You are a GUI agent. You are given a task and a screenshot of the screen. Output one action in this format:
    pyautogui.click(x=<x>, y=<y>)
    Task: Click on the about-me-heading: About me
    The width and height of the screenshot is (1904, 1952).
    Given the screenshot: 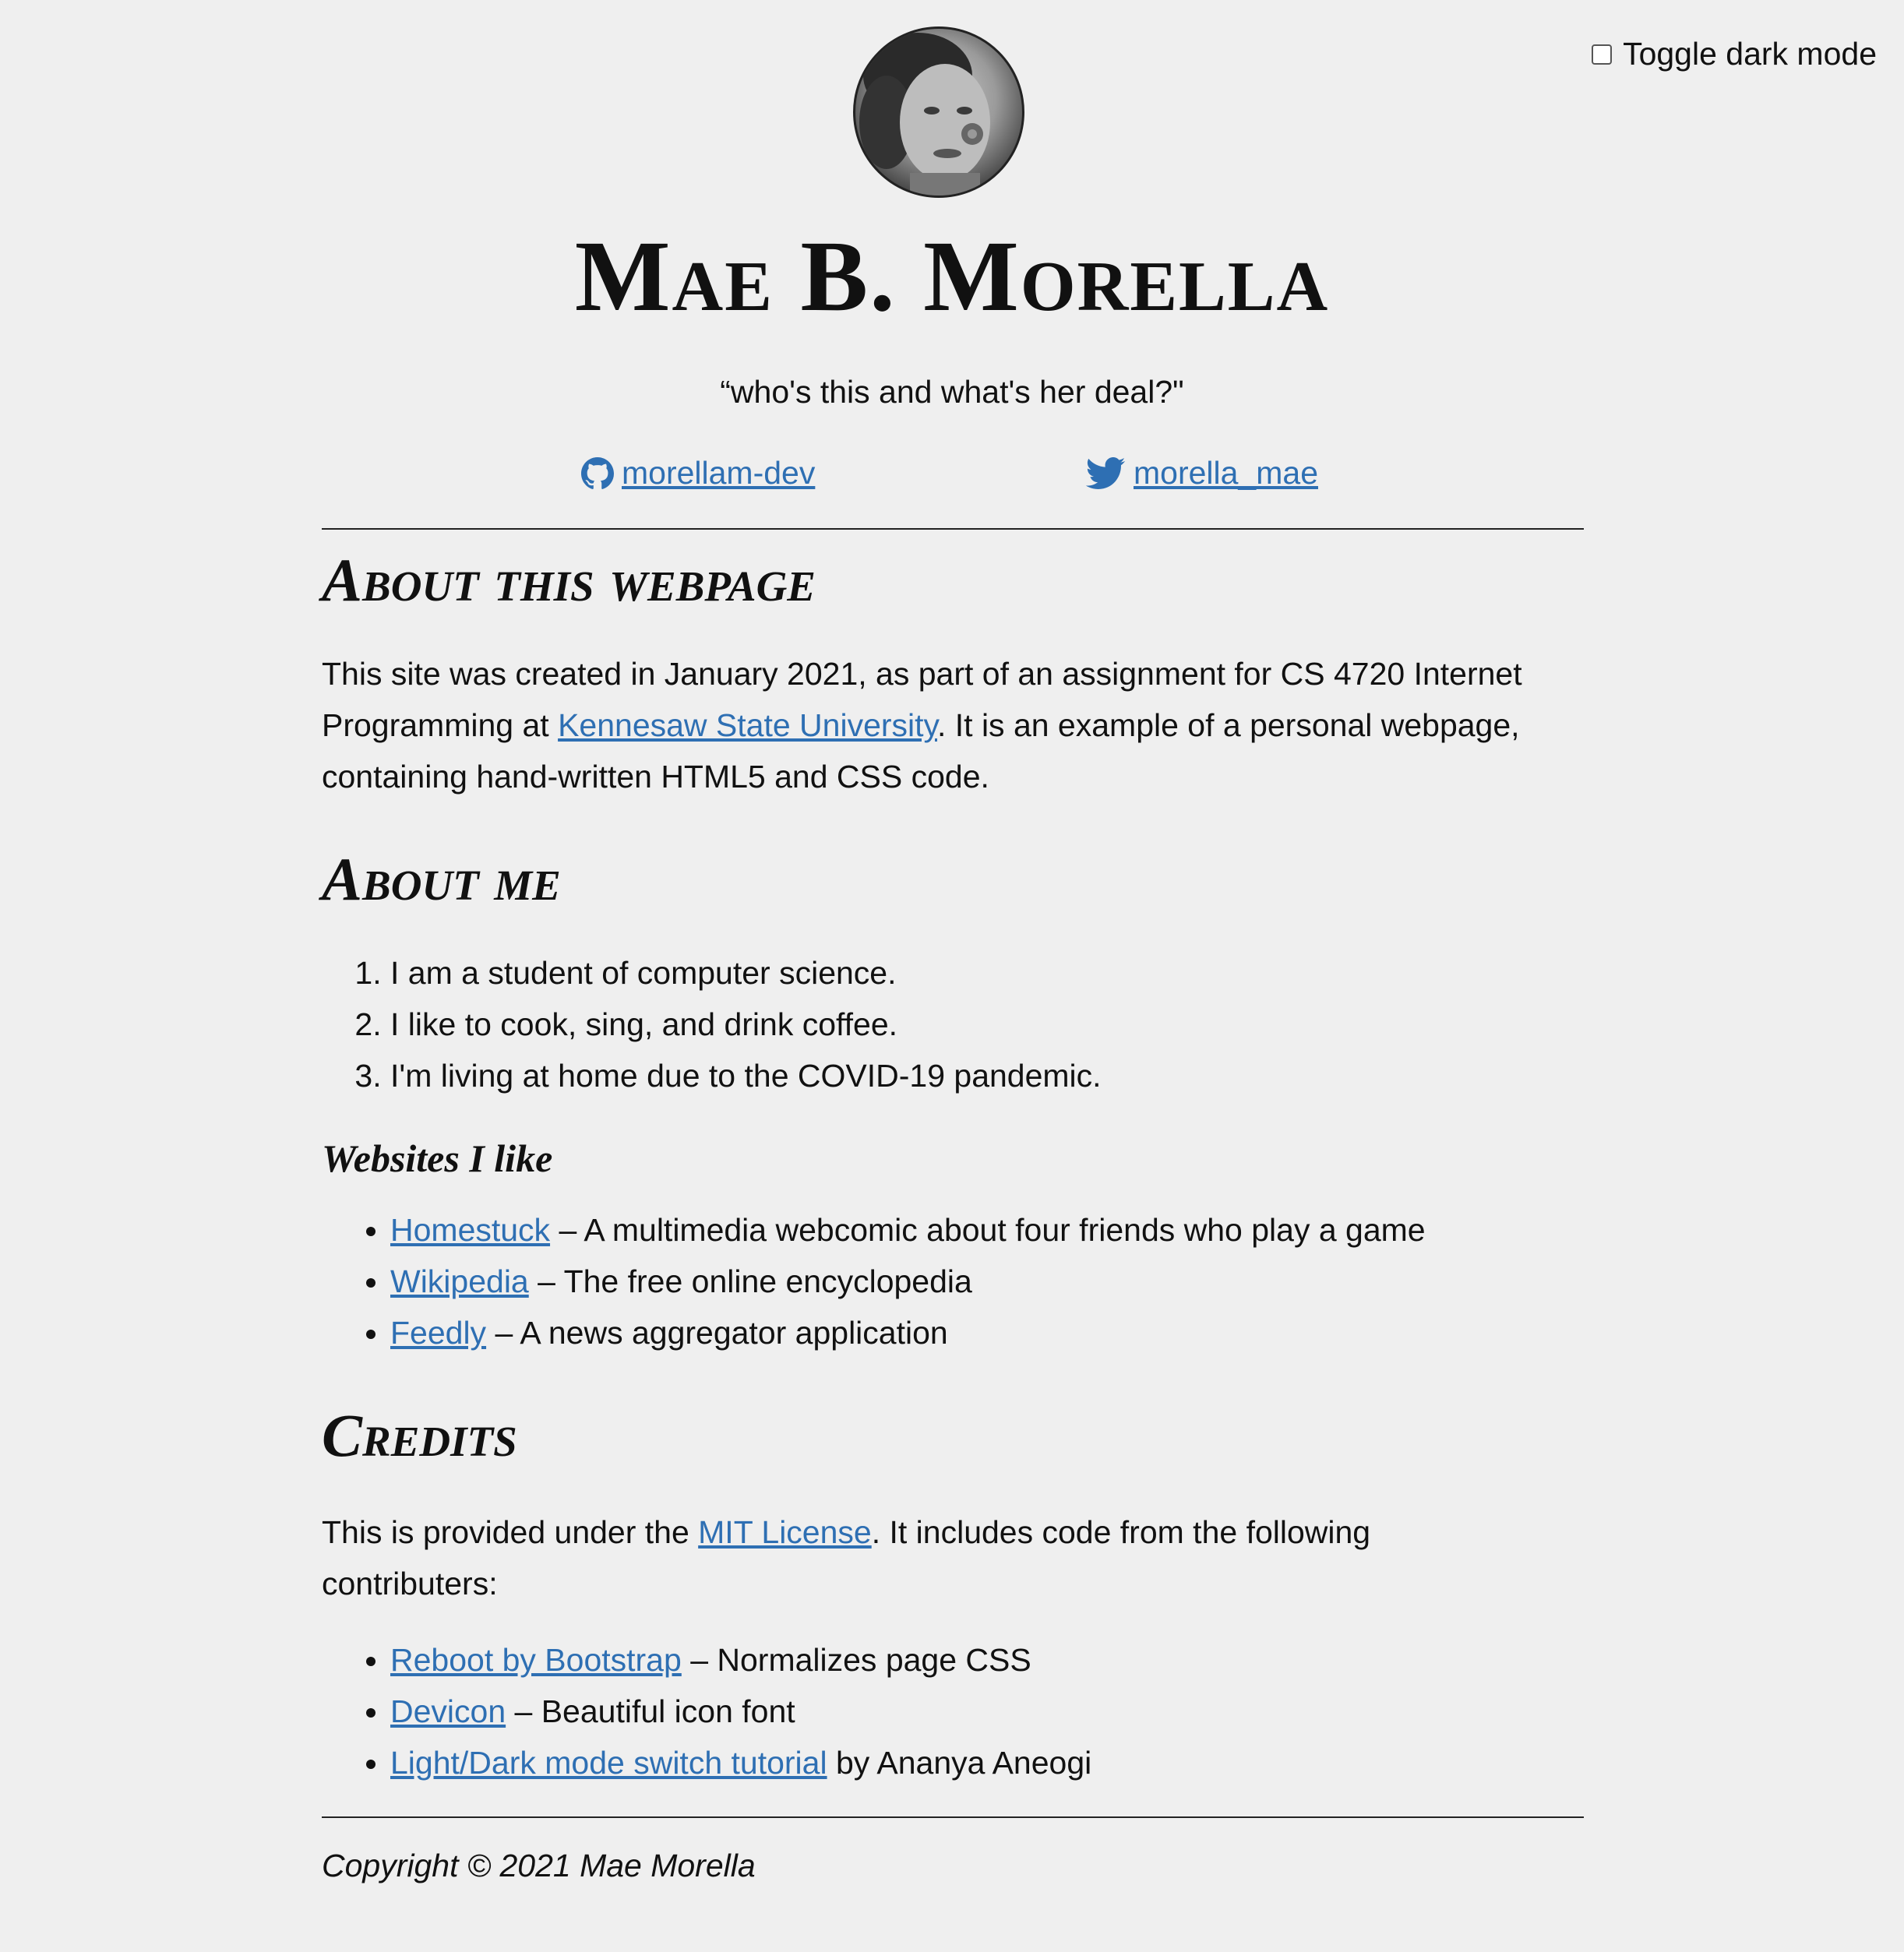 What is the action you would take?
    pyautogui.click(x=442, y=879)
    